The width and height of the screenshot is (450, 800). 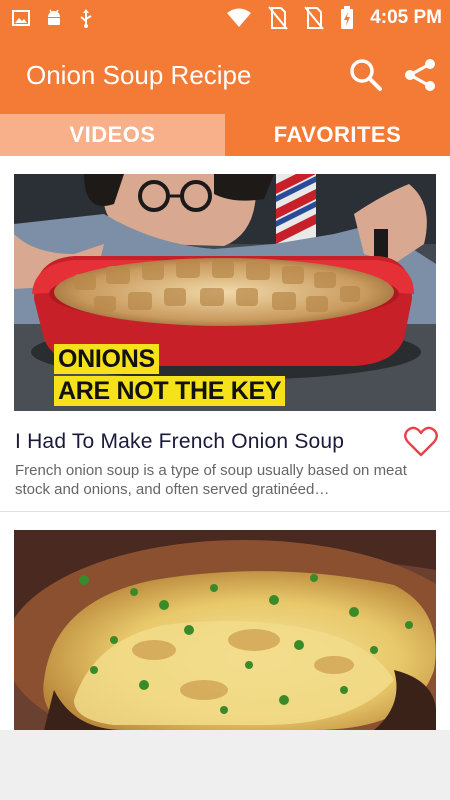 I want to click on tab-videos: VIDEOS, so click(x=112, y=135).